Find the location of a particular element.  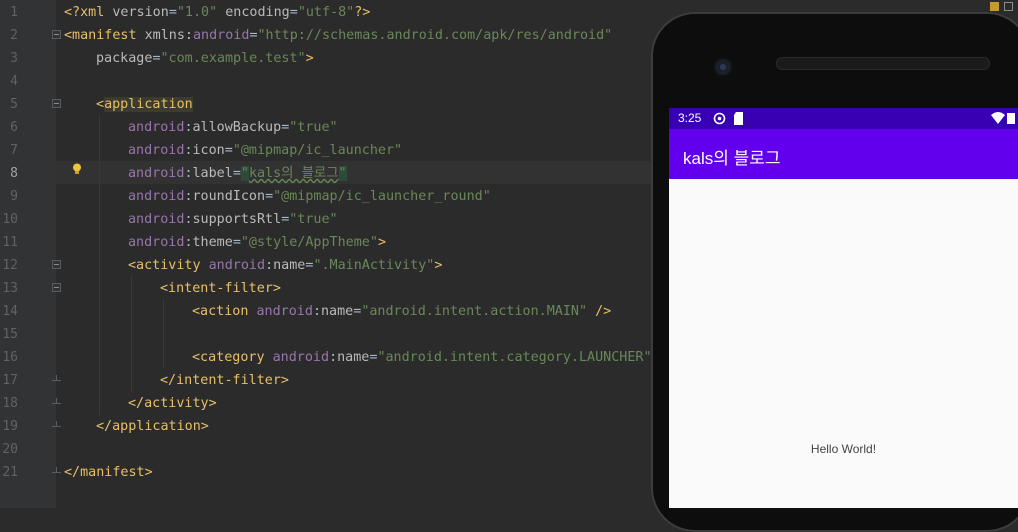

code-line-18: </activity> is located at coordinates (172, 403).